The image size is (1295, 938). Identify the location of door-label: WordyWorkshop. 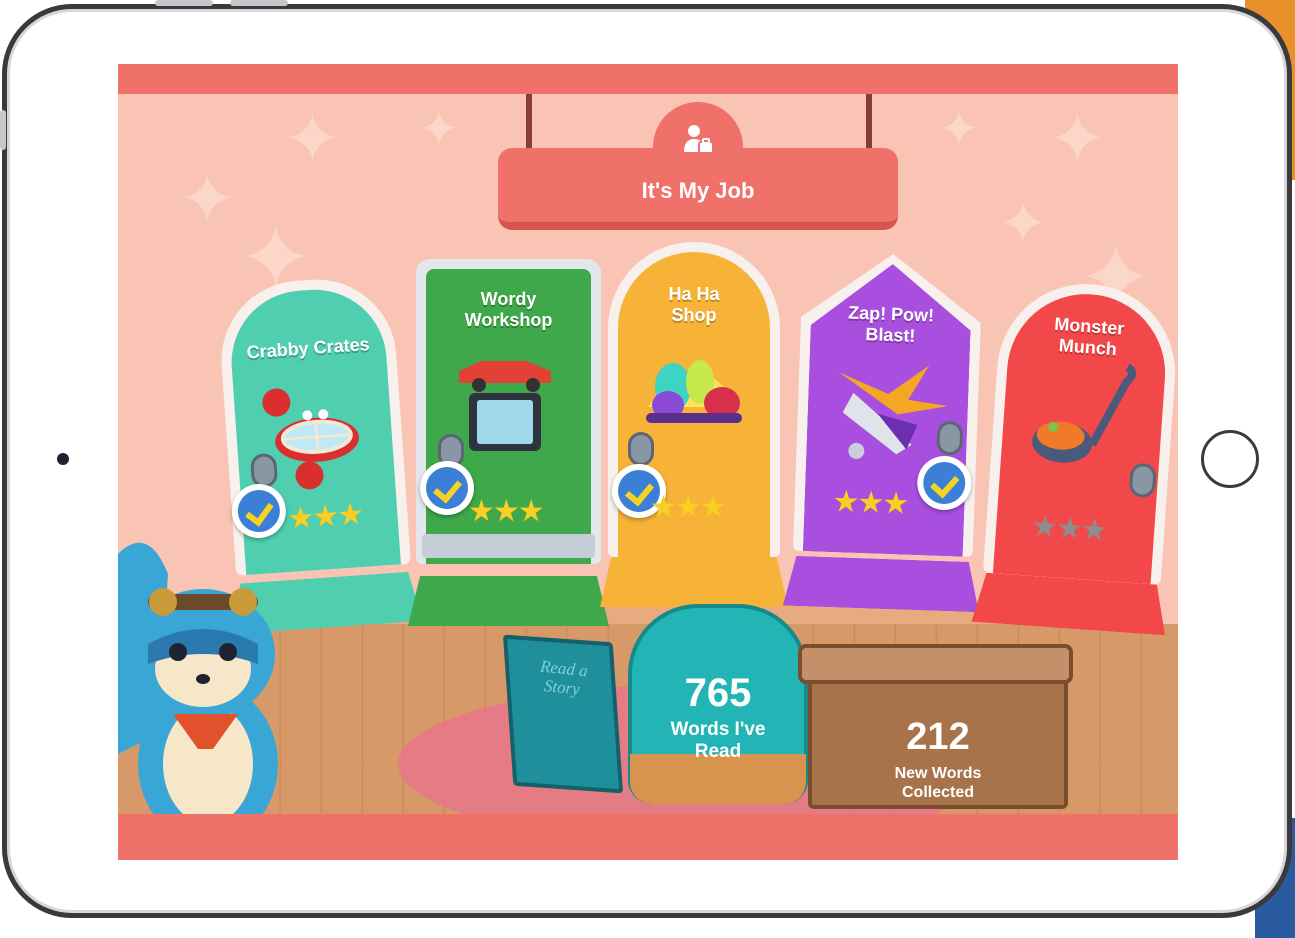
(508, 310).